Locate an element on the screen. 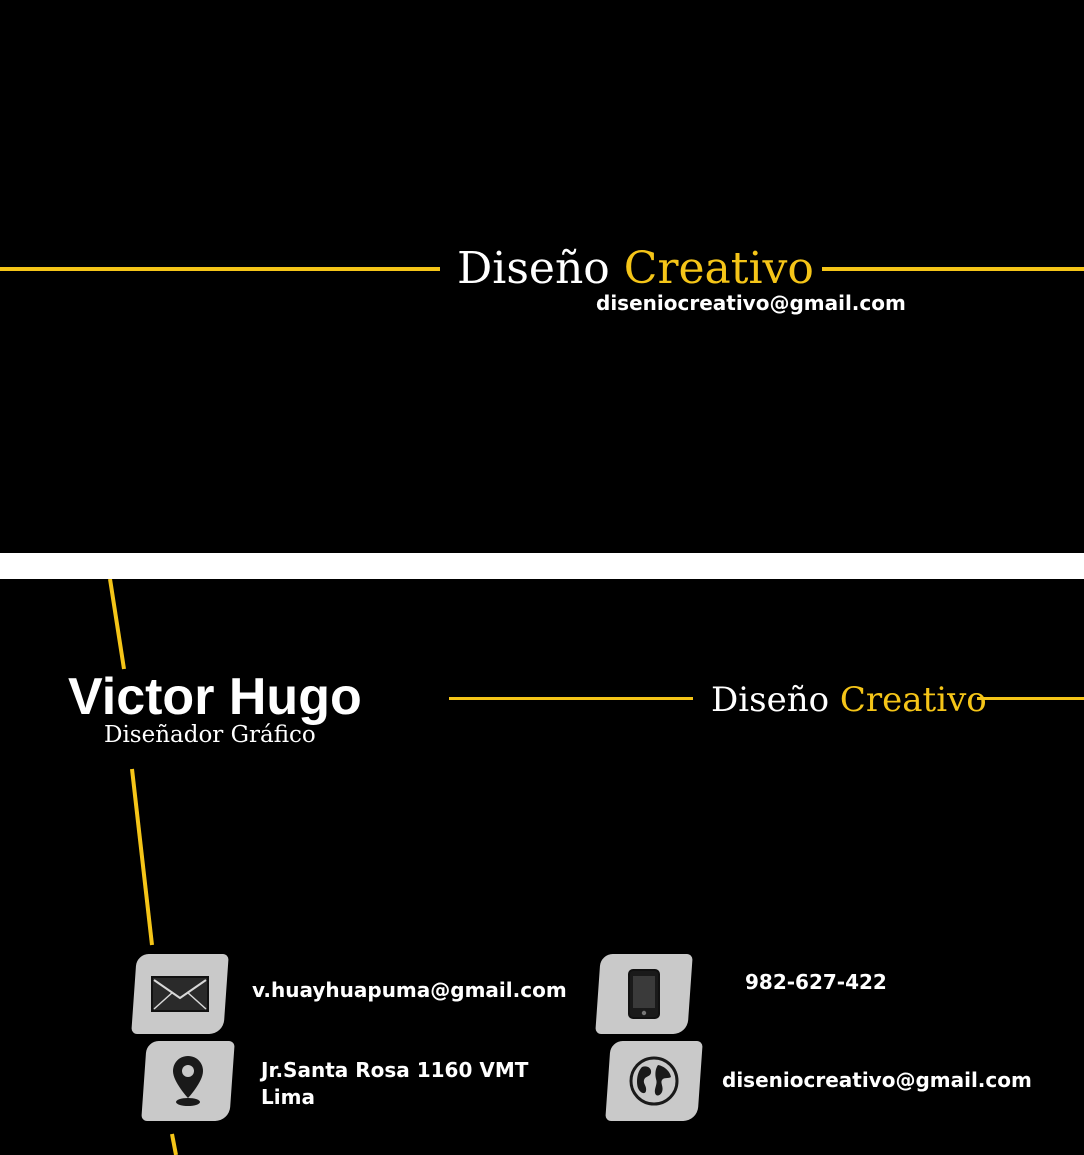  back-right-rule is located at coordinates (1030, 698).